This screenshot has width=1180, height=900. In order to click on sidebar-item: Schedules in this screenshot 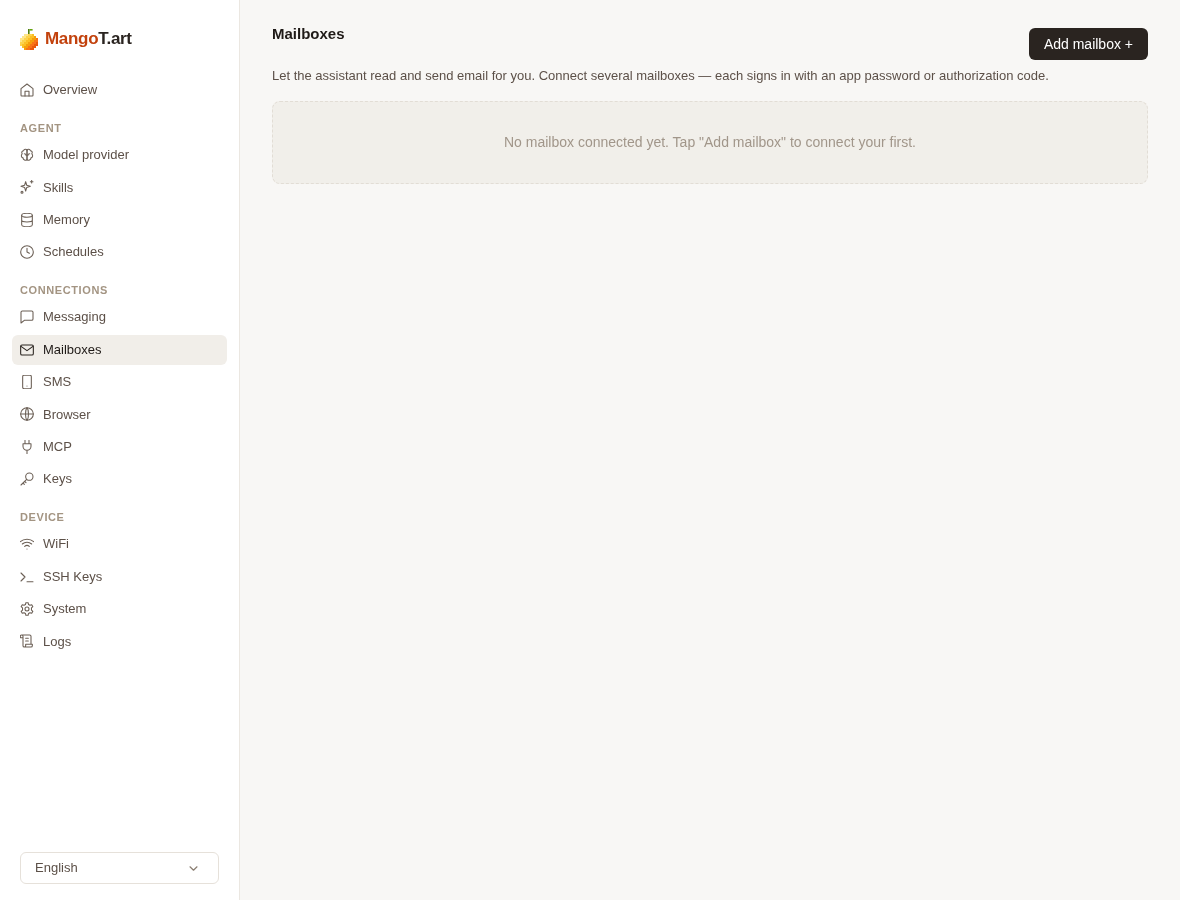, I will do `click(119, 252)`.